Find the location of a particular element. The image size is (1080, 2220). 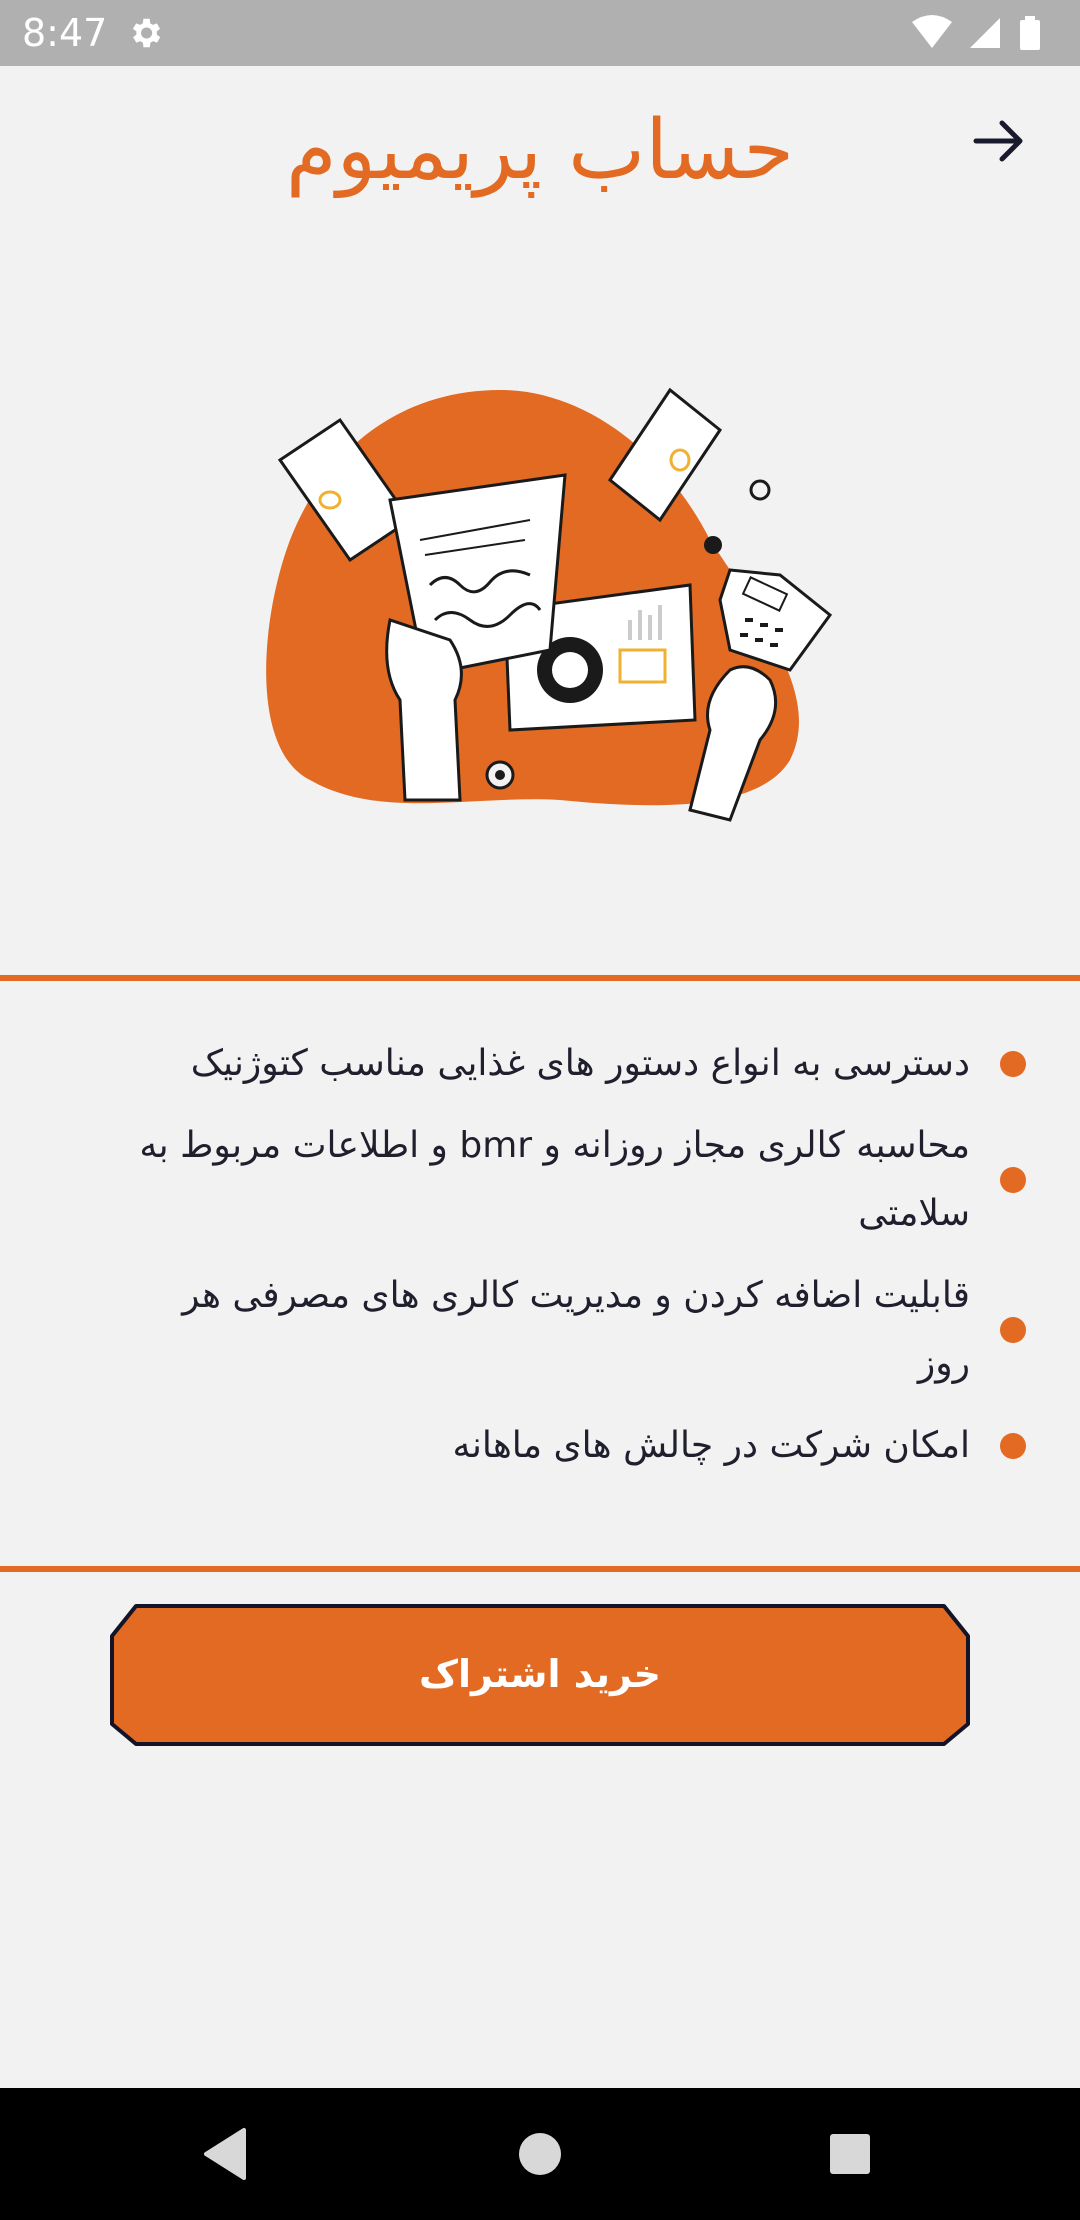

settings-icon is located at coordinates (146, 33).